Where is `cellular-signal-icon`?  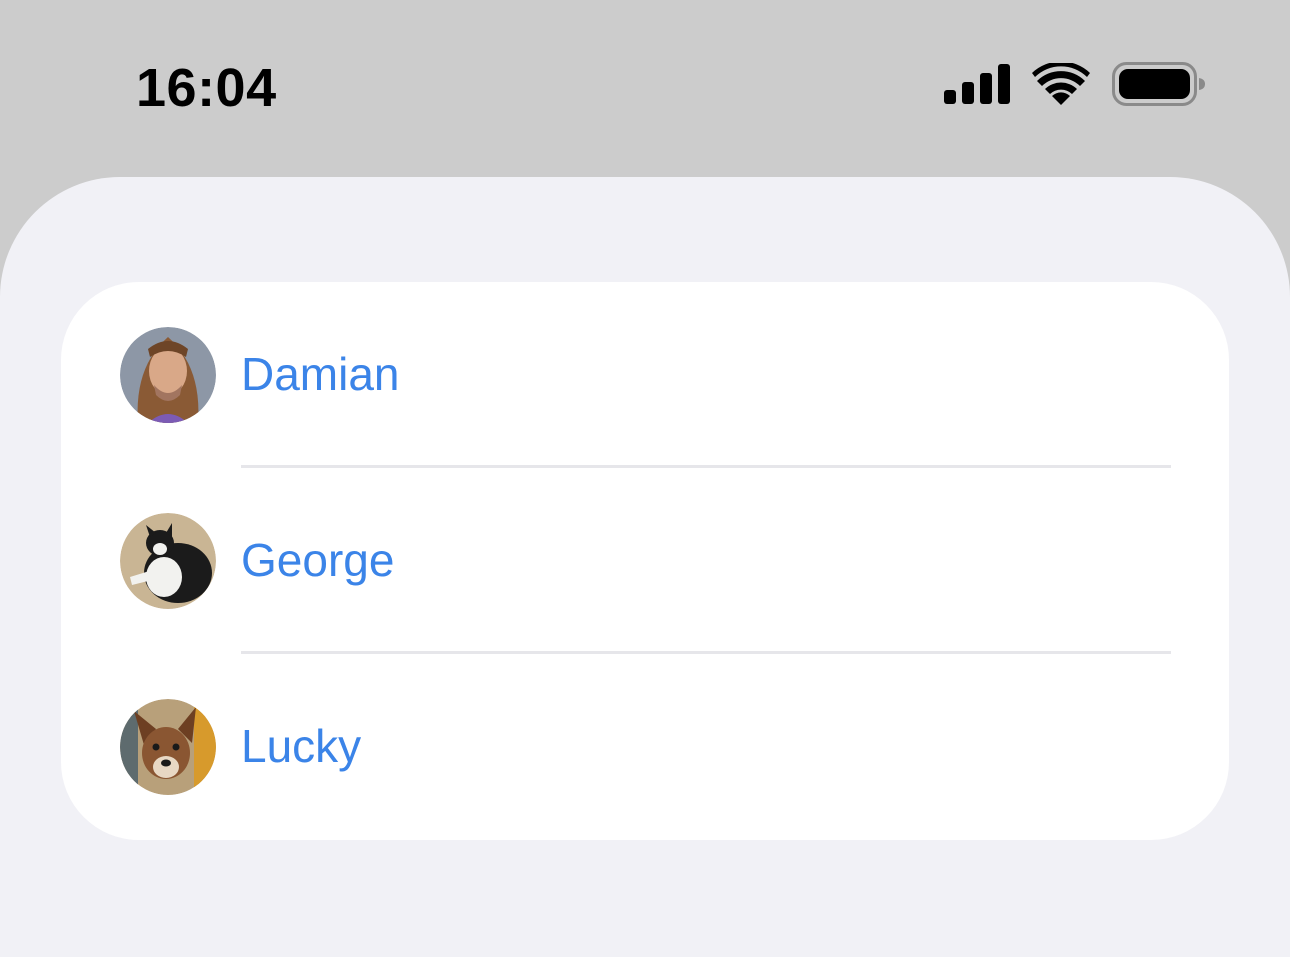 cellular-signal-icon is located at coordinates (977, 86).